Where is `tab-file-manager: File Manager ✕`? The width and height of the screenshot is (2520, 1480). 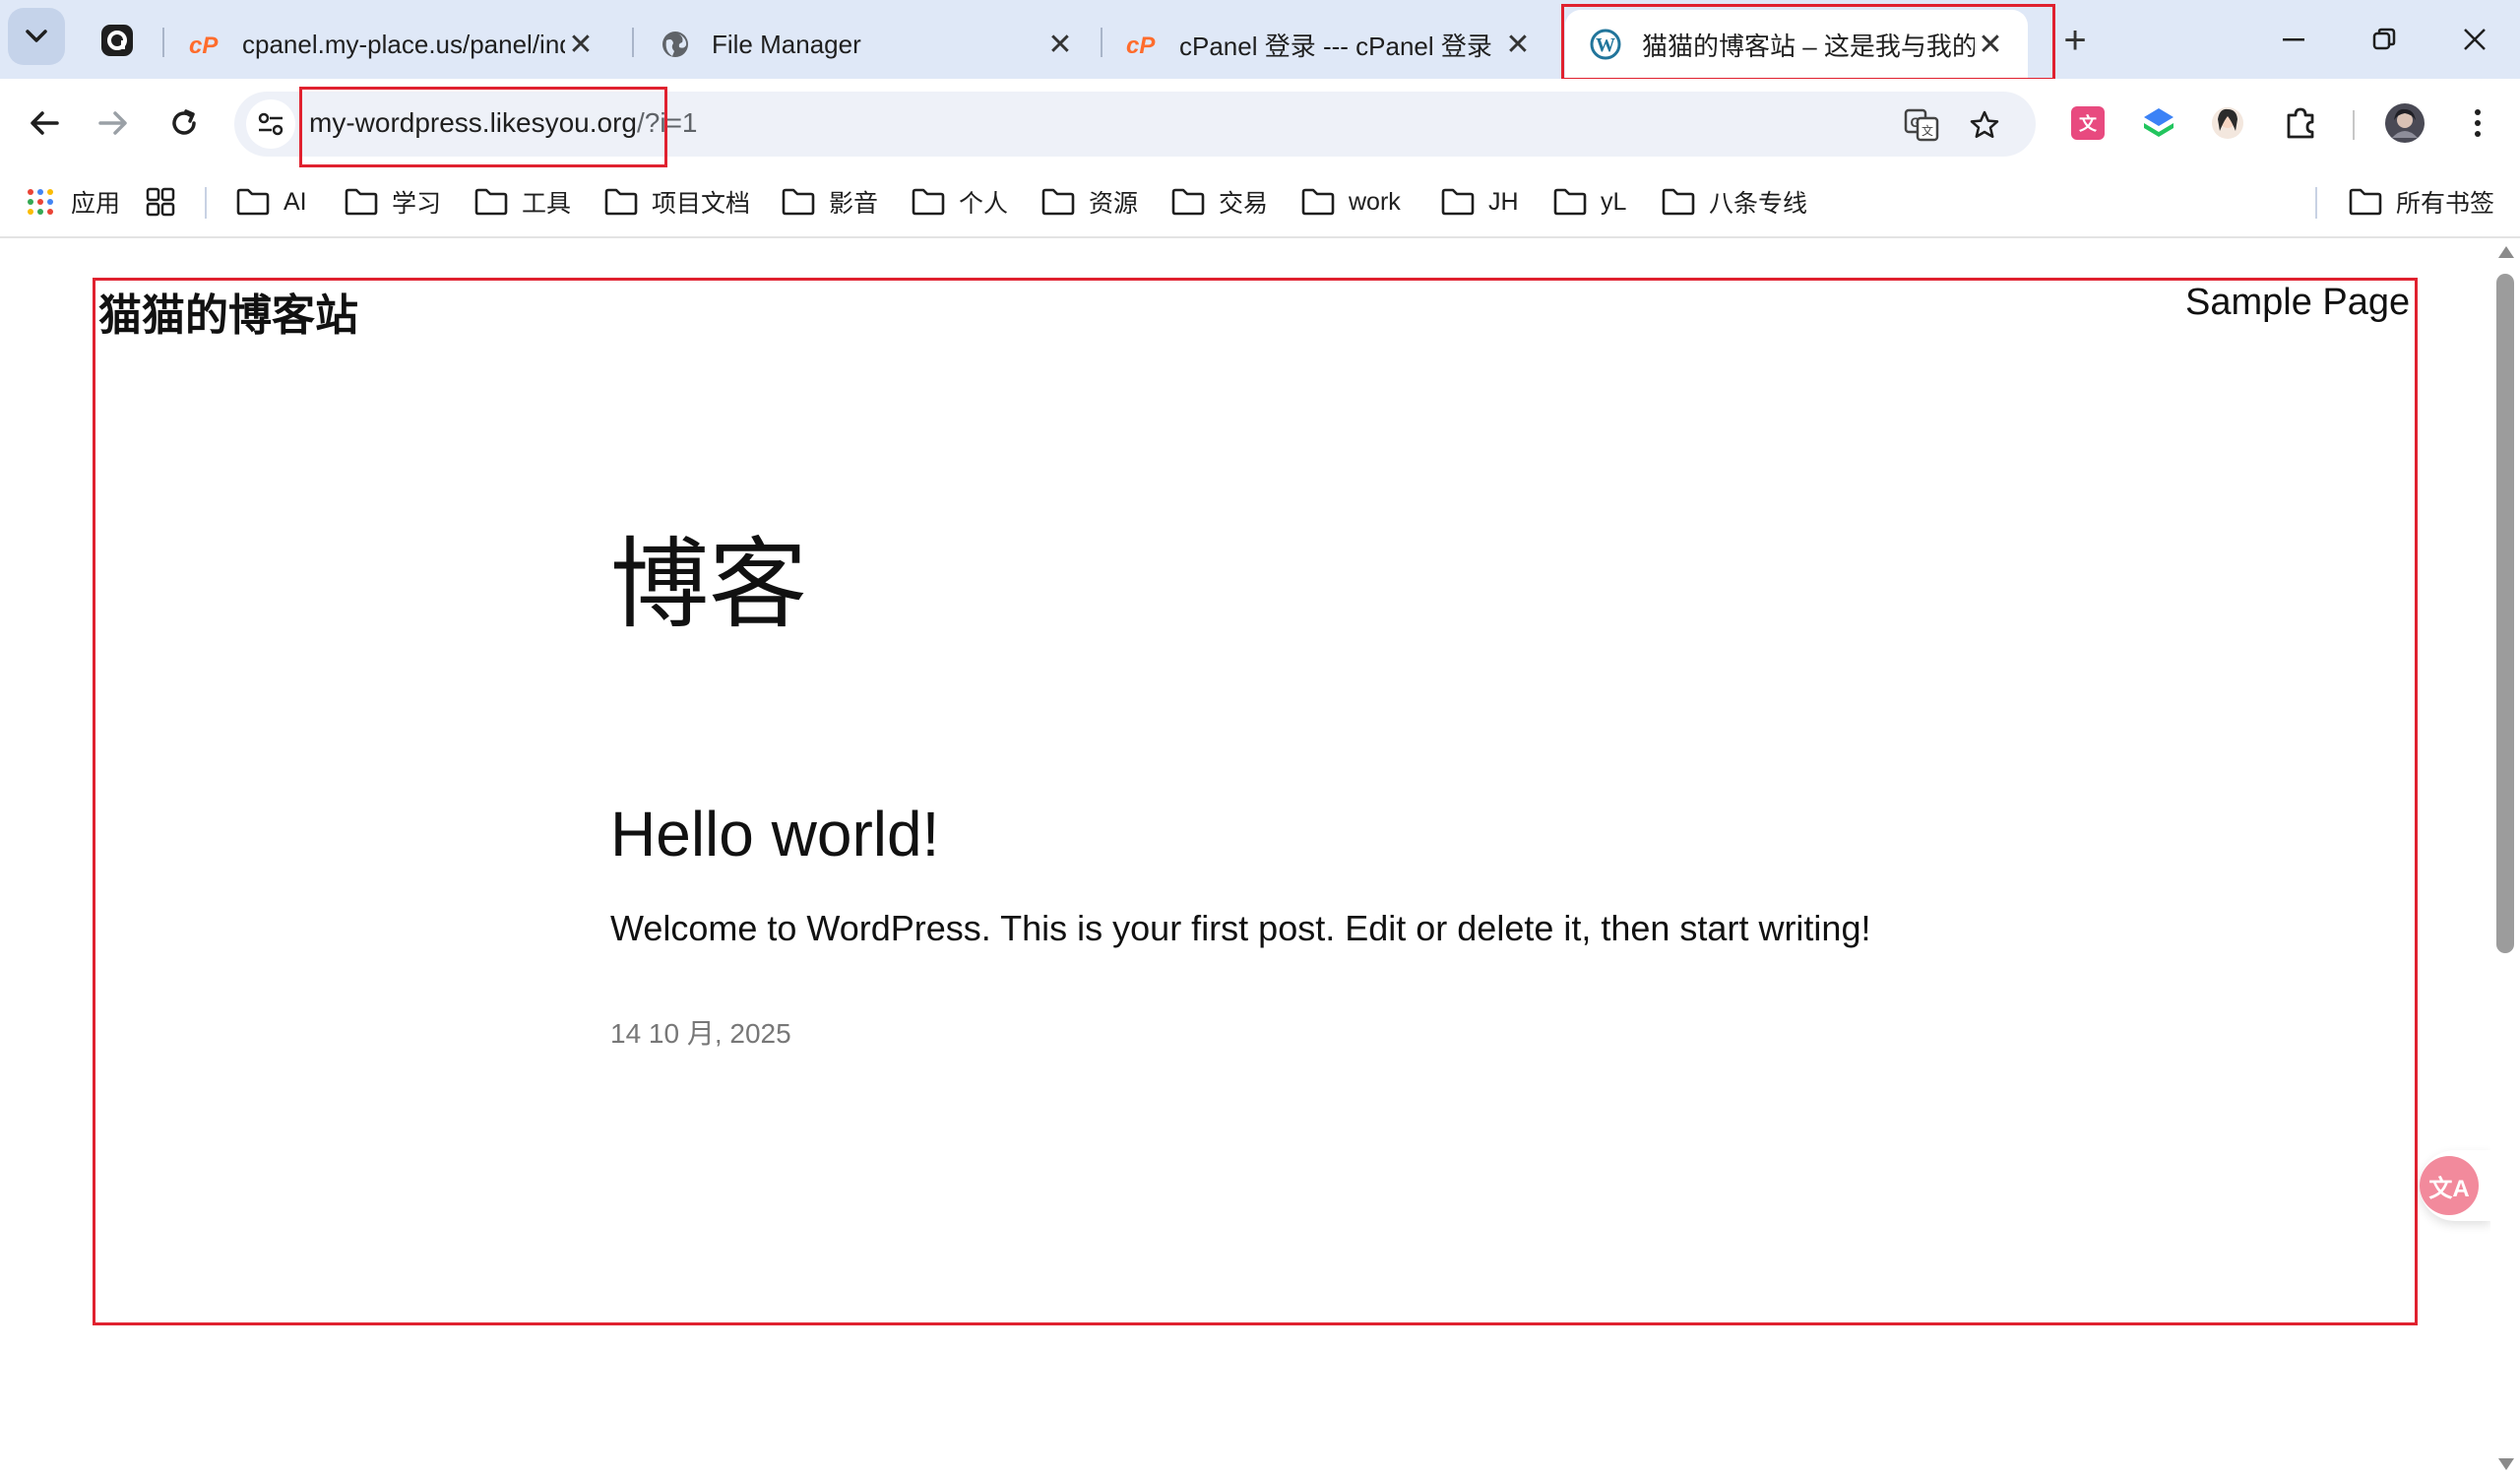 tab-file-manager: File Manager ✕ is located at coordinates (866, 44).